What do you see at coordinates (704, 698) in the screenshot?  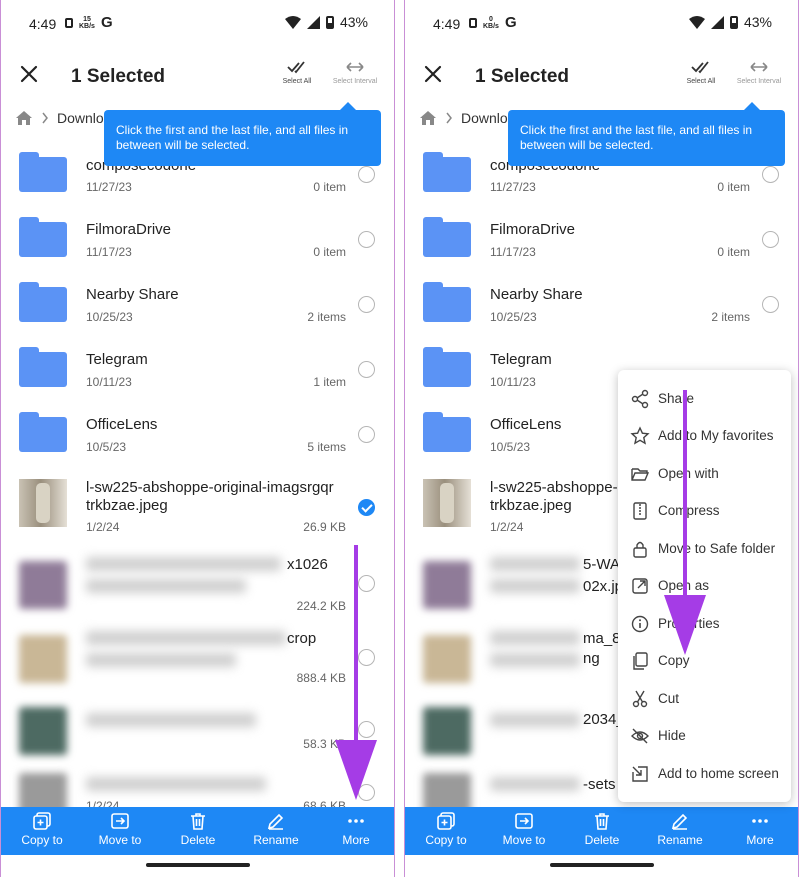 I see `menu-item-cut: Cut` at bounding box center [704, 698].